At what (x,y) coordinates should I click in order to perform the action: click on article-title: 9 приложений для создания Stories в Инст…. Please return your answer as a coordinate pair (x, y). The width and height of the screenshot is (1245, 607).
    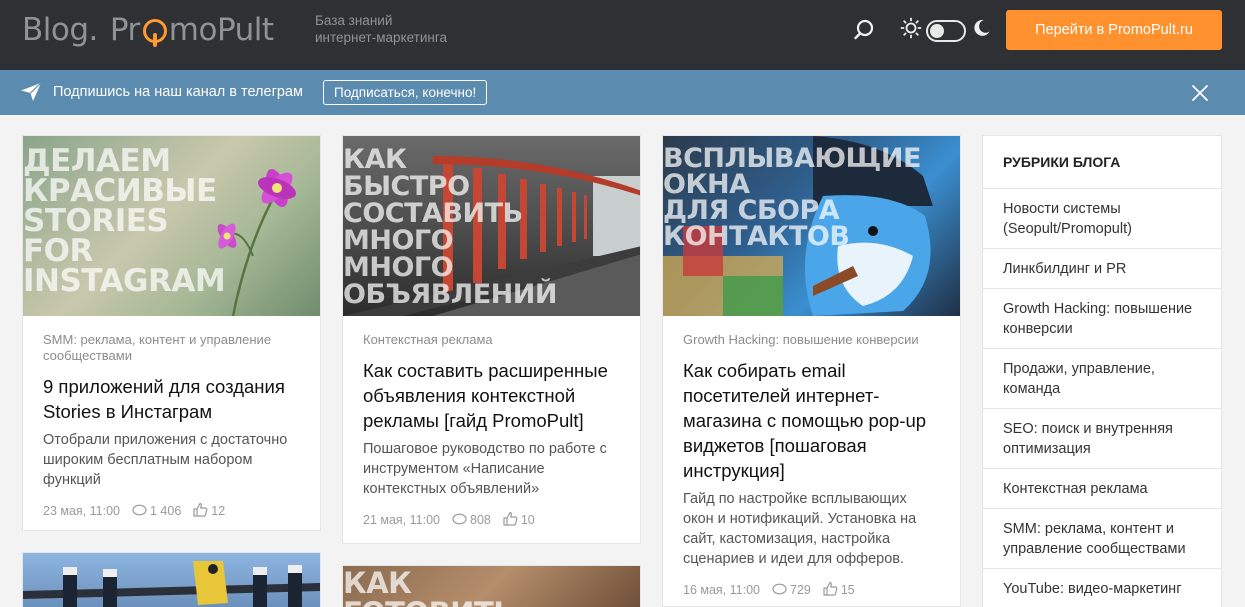
    Looking at the image, I should click on (171, 399).